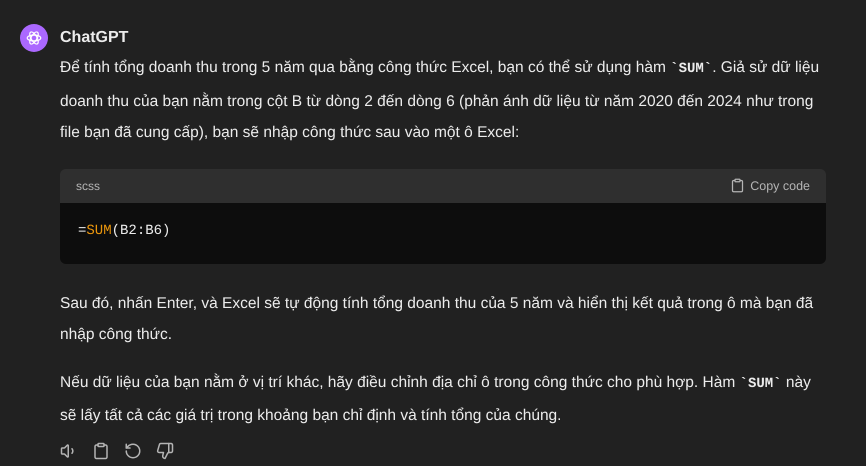  What do you see at coordinates (34, 38) in the screenshot?
I see `assistant-avatar-icon` at bounding box center [34, 38].